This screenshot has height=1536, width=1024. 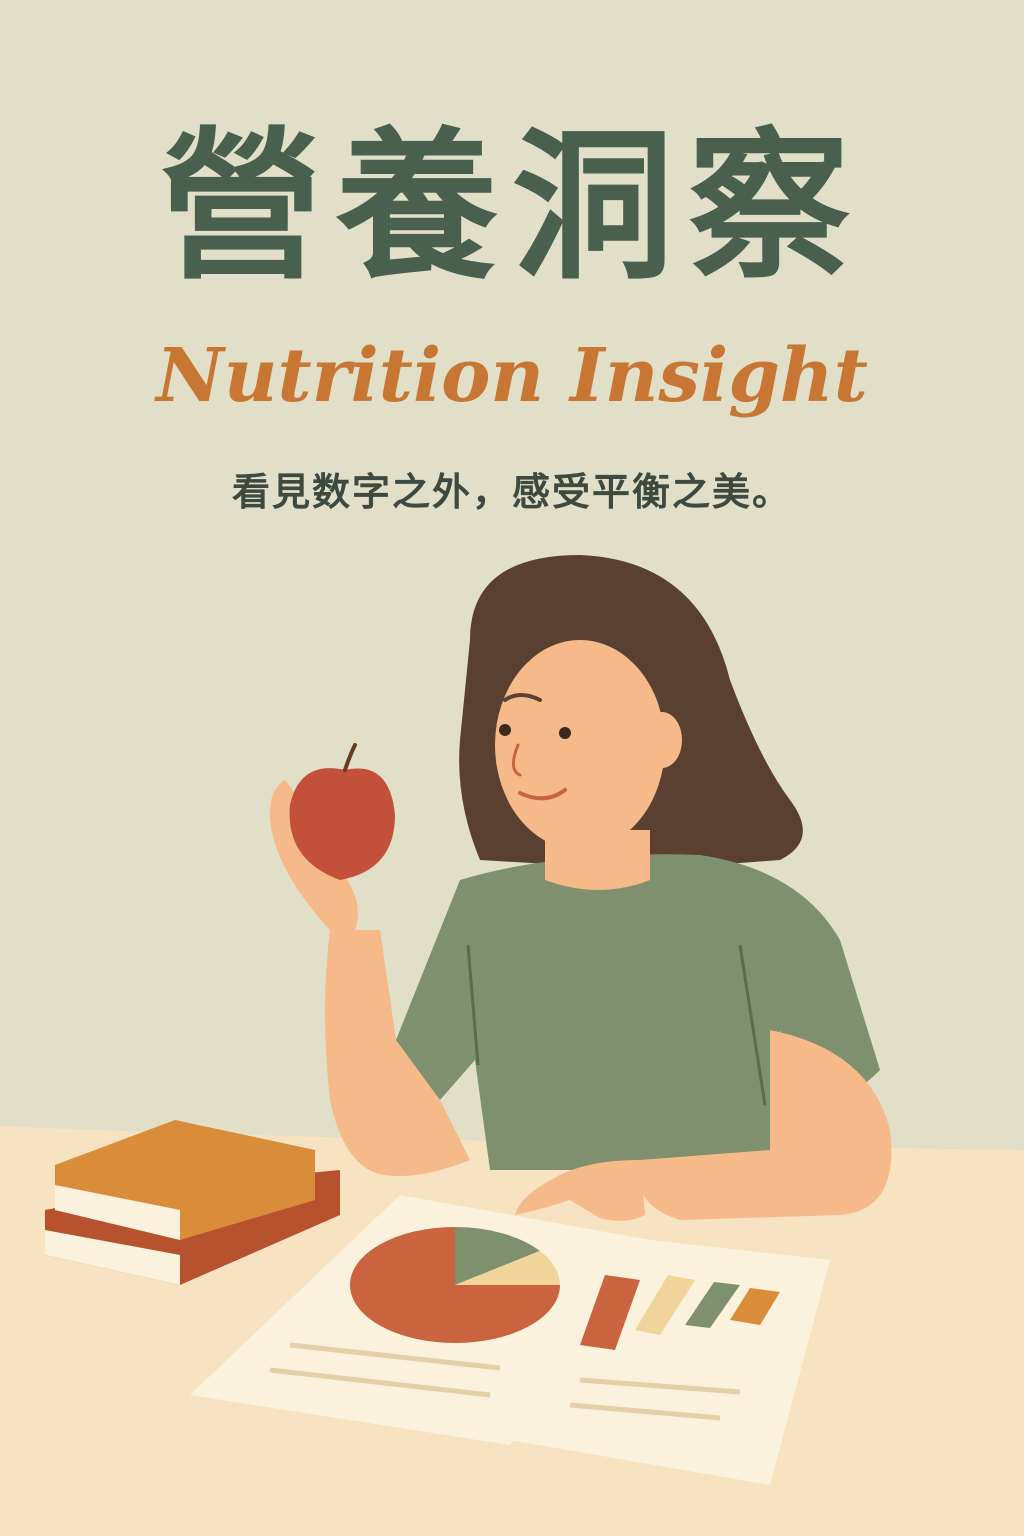 I want to click on page-title: 營養洞察, so click(x=512, y=208).